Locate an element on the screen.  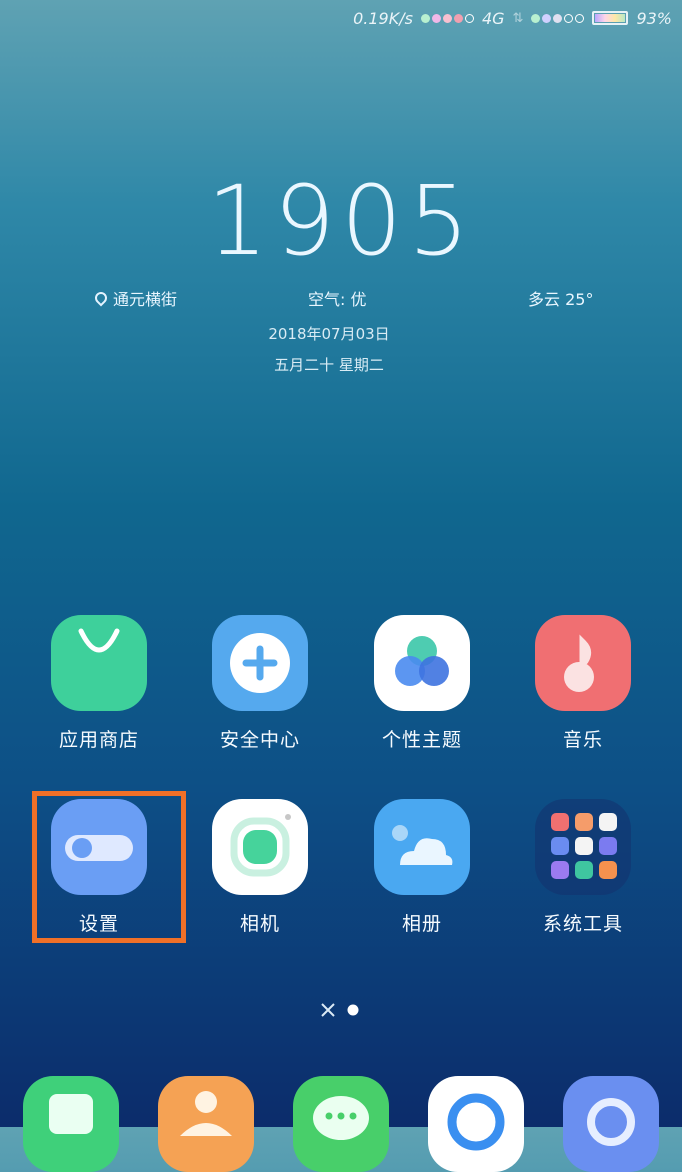
battery-percent: 93% is located at coordinates (654, 18).